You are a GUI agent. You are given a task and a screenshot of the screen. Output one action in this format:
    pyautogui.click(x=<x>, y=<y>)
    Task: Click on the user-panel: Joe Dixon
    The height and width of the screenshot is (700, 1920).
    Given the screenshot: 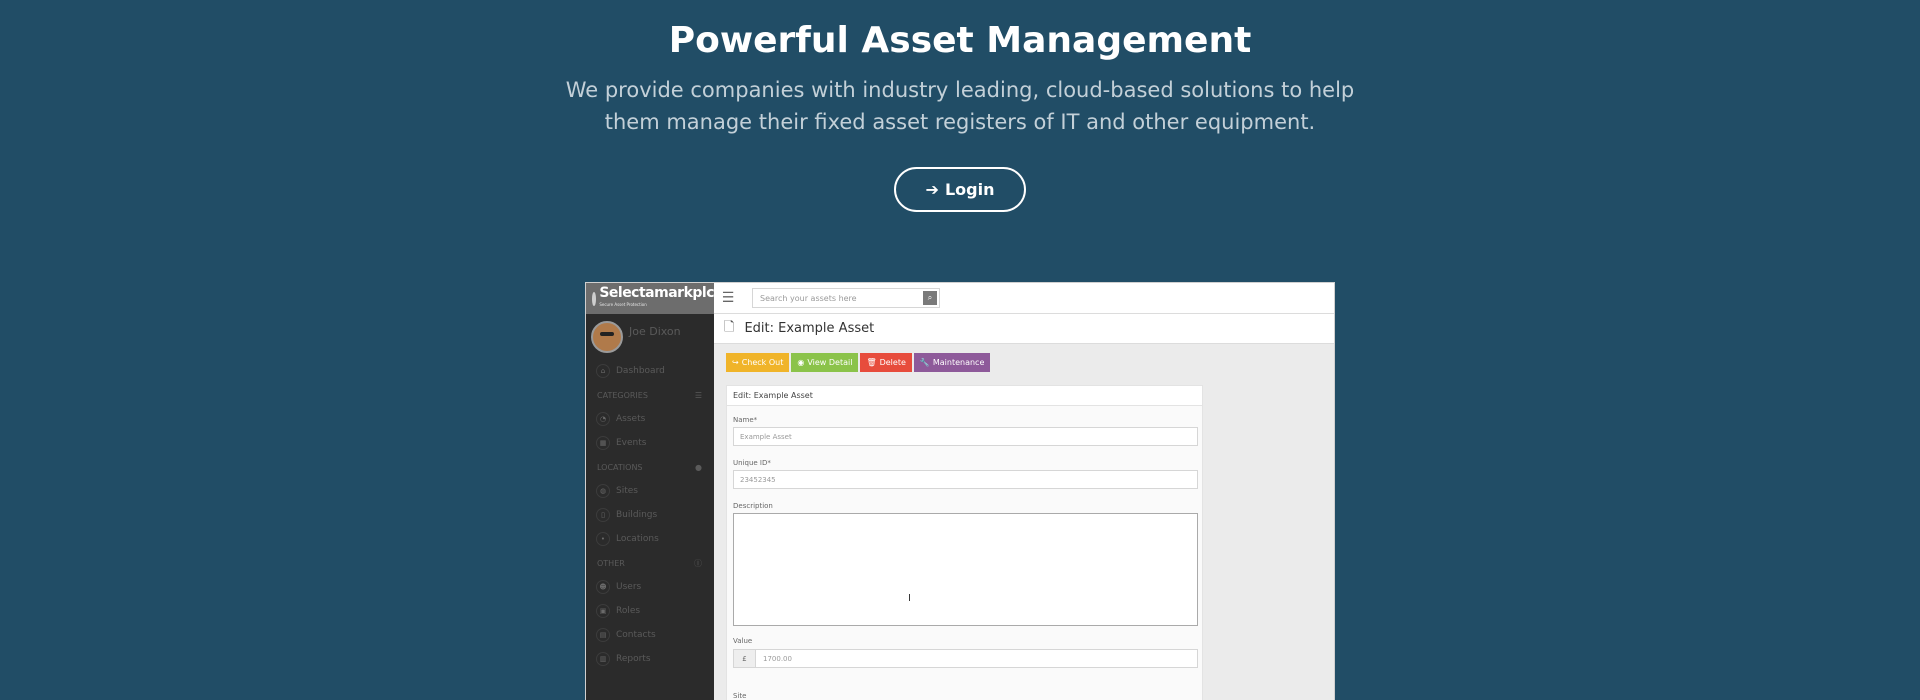 What is the action you would take?
    pyautogui.click(x=650, y=336)
    